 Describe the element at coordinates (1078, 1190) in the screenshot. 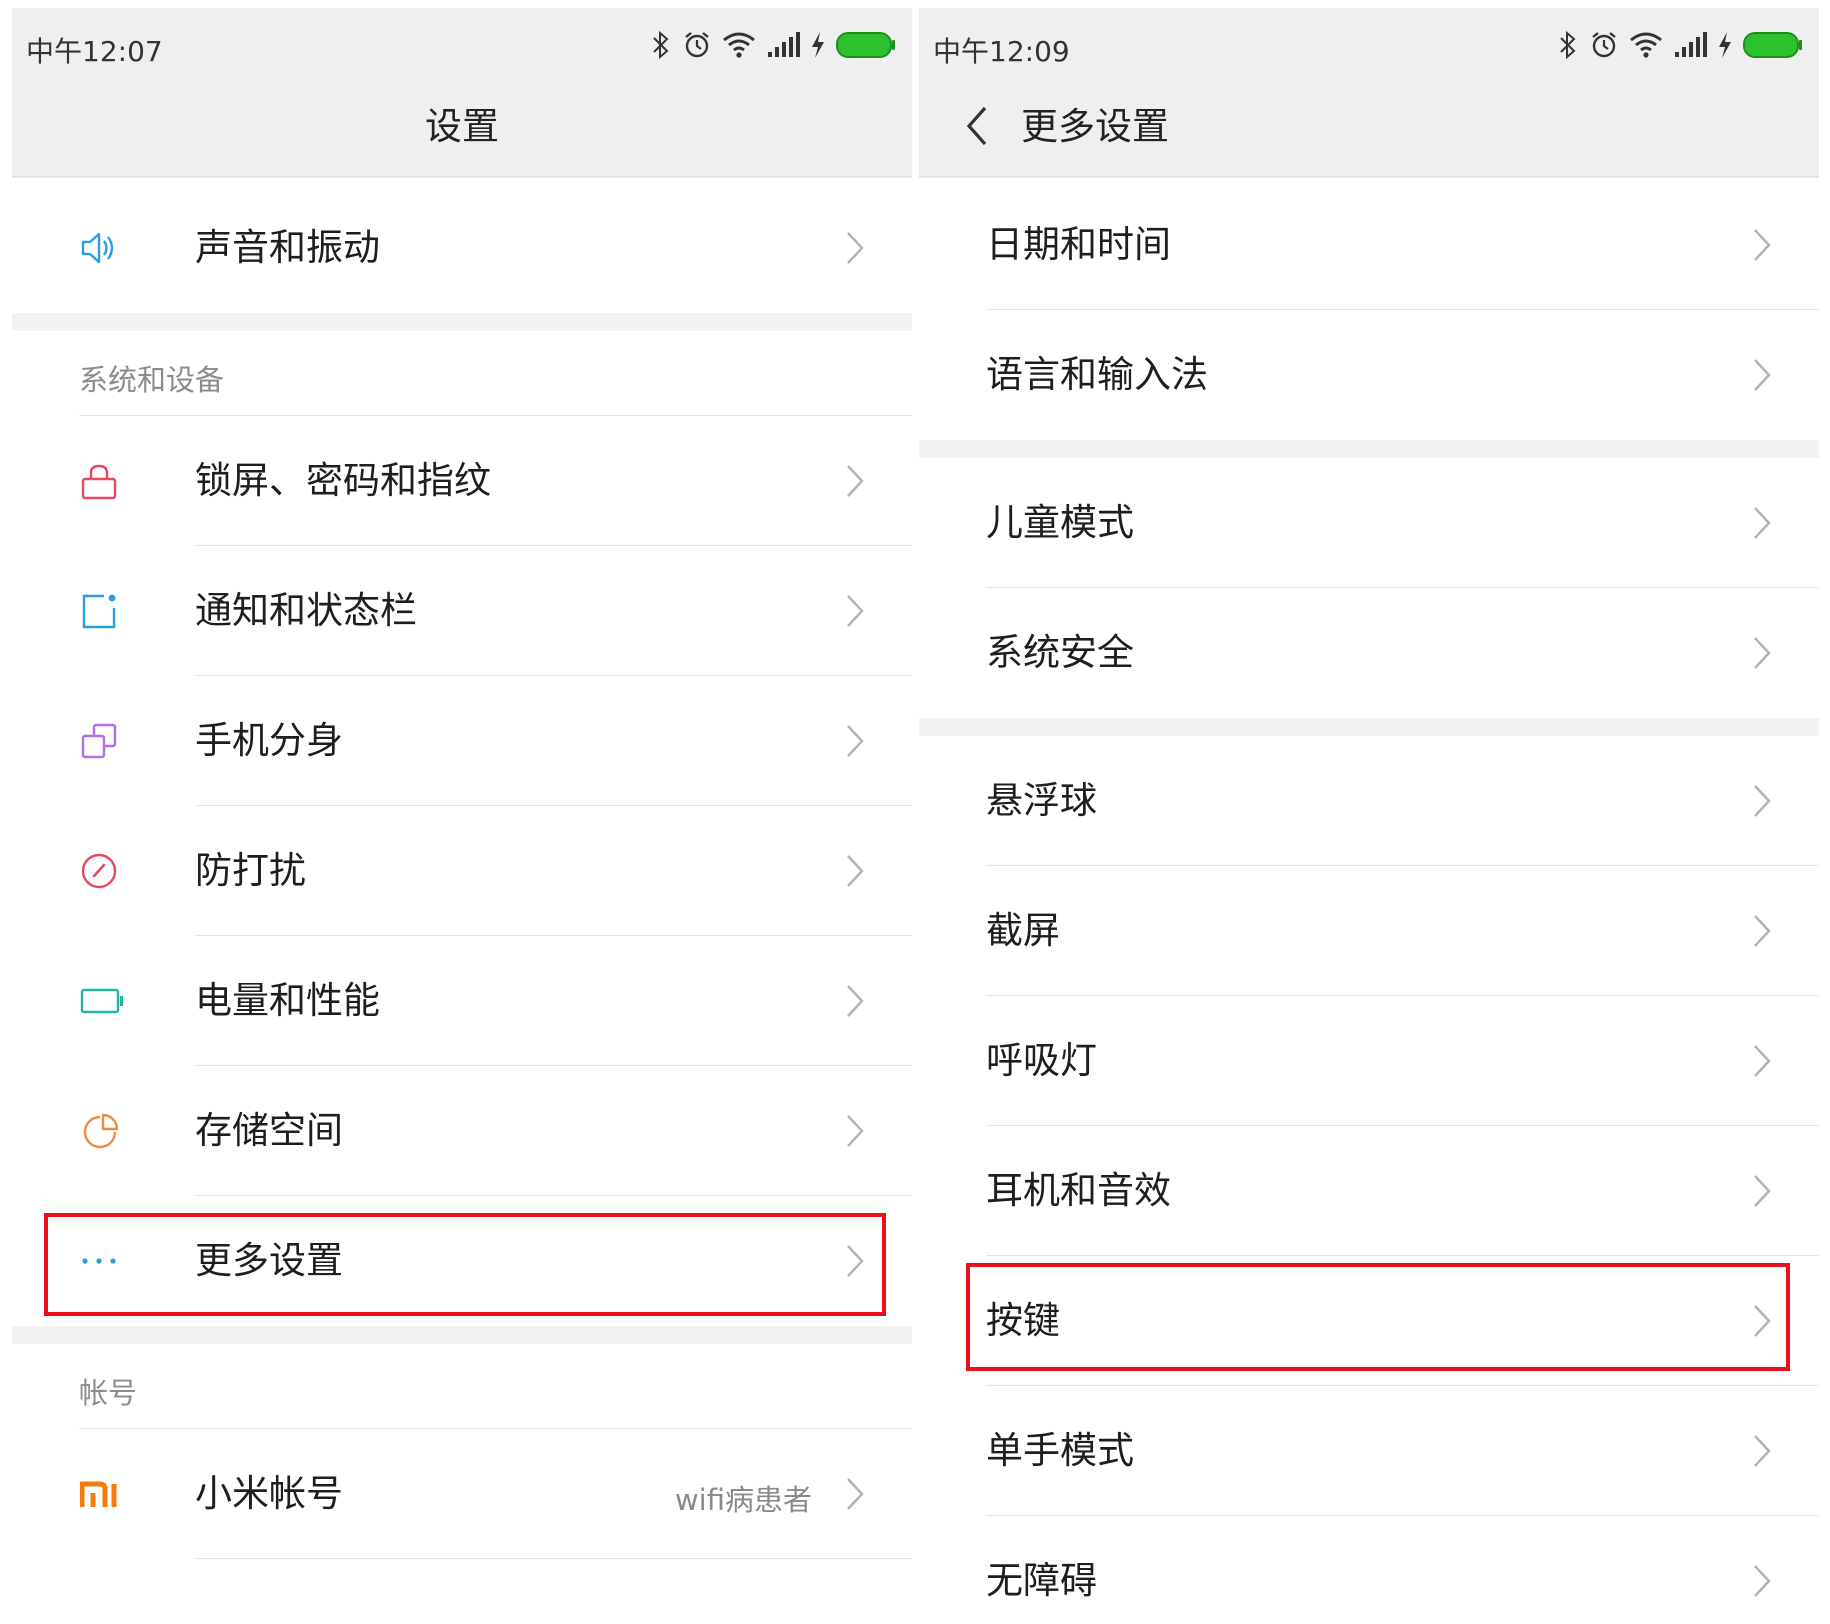

I see `list-item-label: 耳机和音效` at that location.